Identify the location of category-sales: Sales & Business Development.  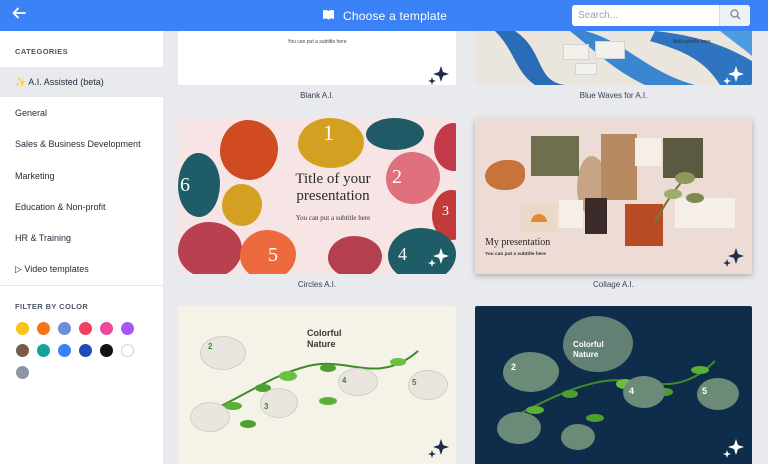
(81, 144).